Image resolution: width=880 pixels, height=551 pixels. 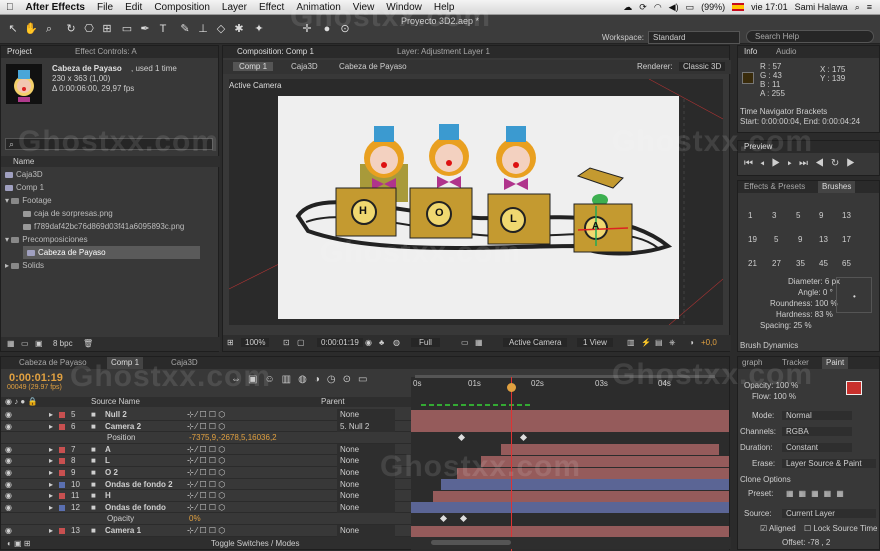 What do you see at coordinates (795, 363) in the screenshot?
I see `tab-tracker: Tracker` at bounding box center [795, 363].